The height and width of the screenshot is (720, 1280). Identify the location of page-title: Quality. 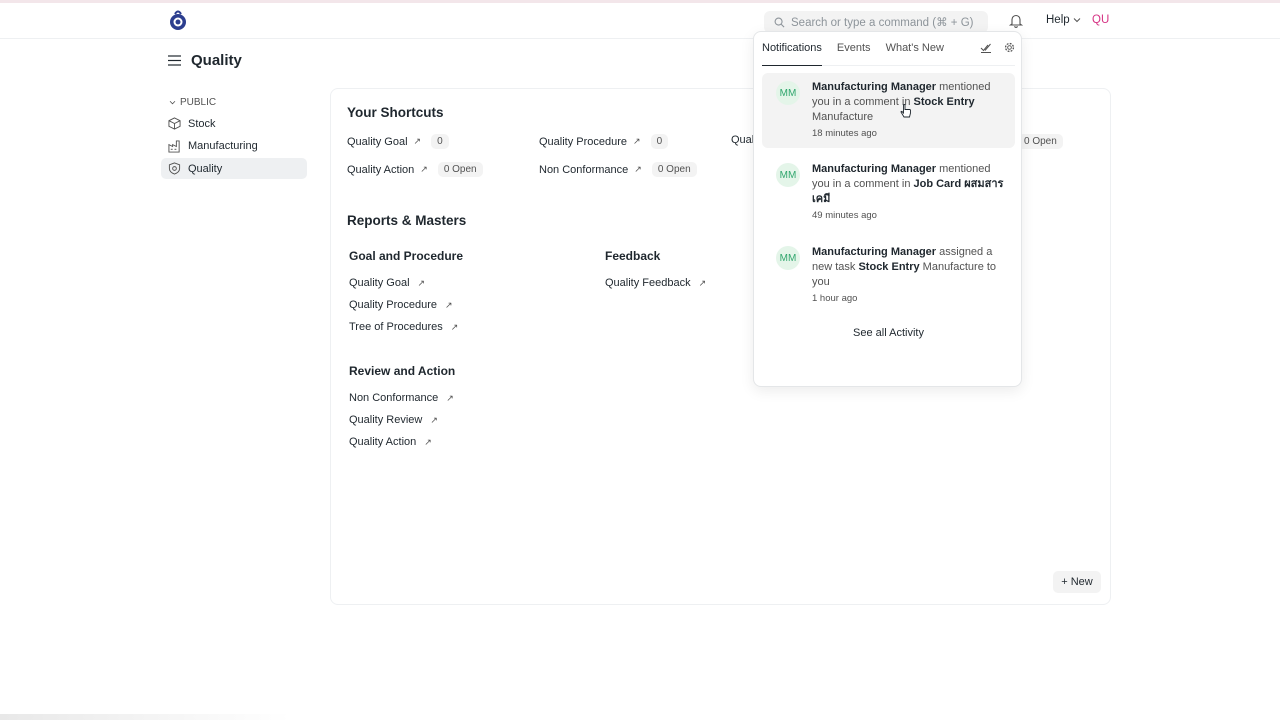
(216, 60).